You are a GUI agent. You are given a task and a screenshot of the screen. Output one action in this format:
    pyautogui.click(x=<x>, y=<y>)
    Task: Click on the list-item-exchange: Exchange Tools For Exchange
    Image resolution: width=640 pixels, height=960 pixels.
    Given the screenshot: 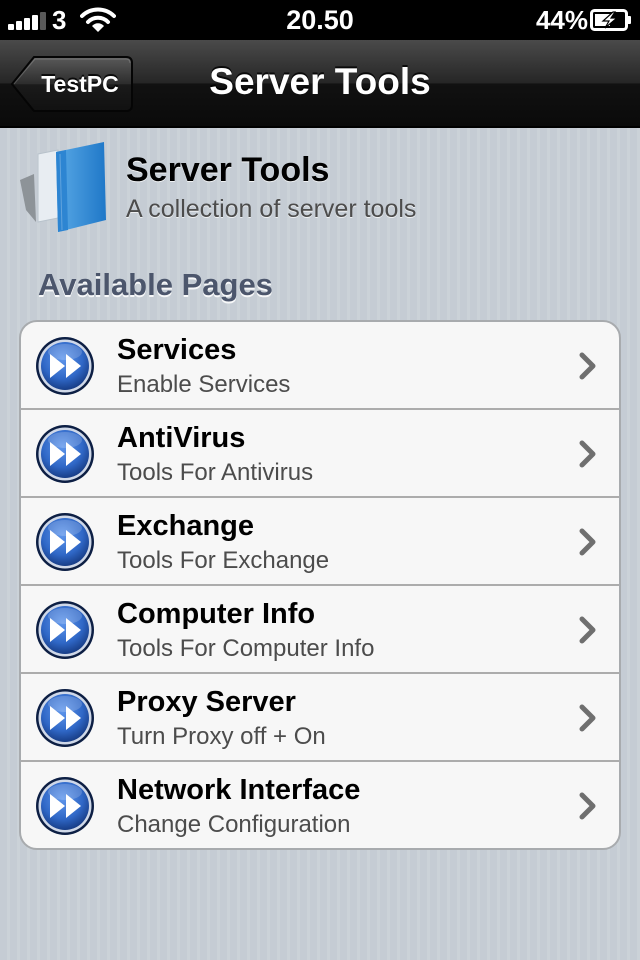 What is the action you would take?
    pyautogui.click(x=320, y=542)
    